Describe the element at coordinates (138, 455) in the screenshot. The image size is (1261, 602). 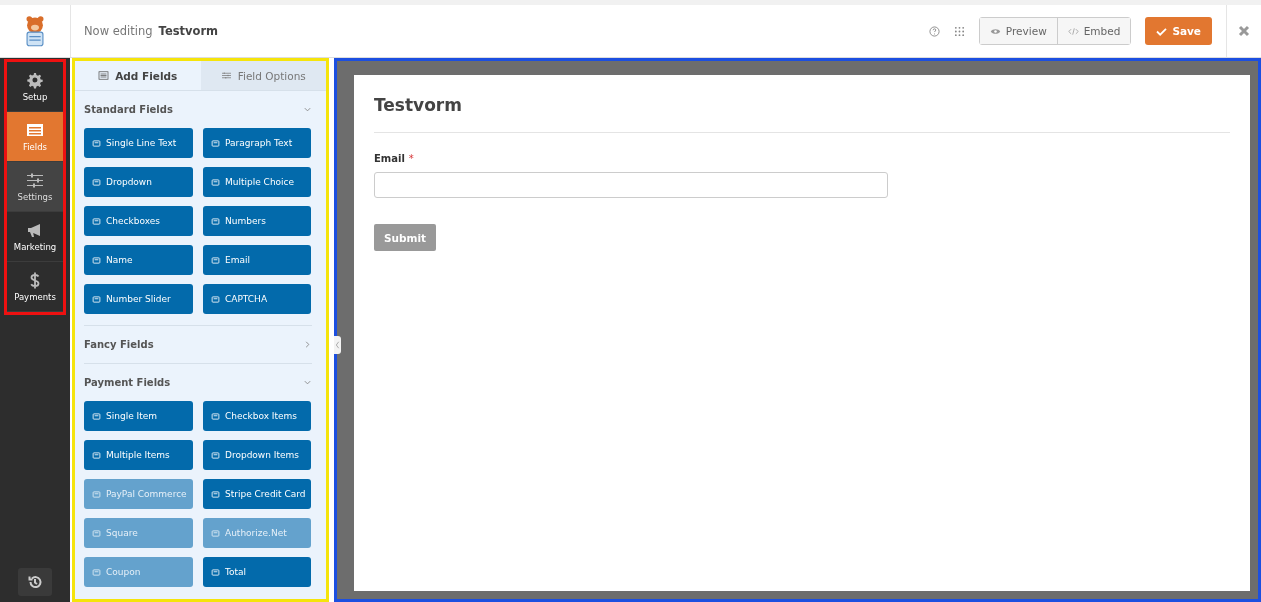
I see `field-button: Multiple Items` at that location.